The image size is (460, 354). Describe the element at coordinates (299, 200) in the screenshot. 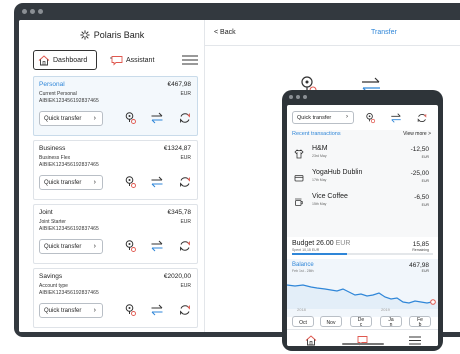

I see `coffee-icon` at that location.